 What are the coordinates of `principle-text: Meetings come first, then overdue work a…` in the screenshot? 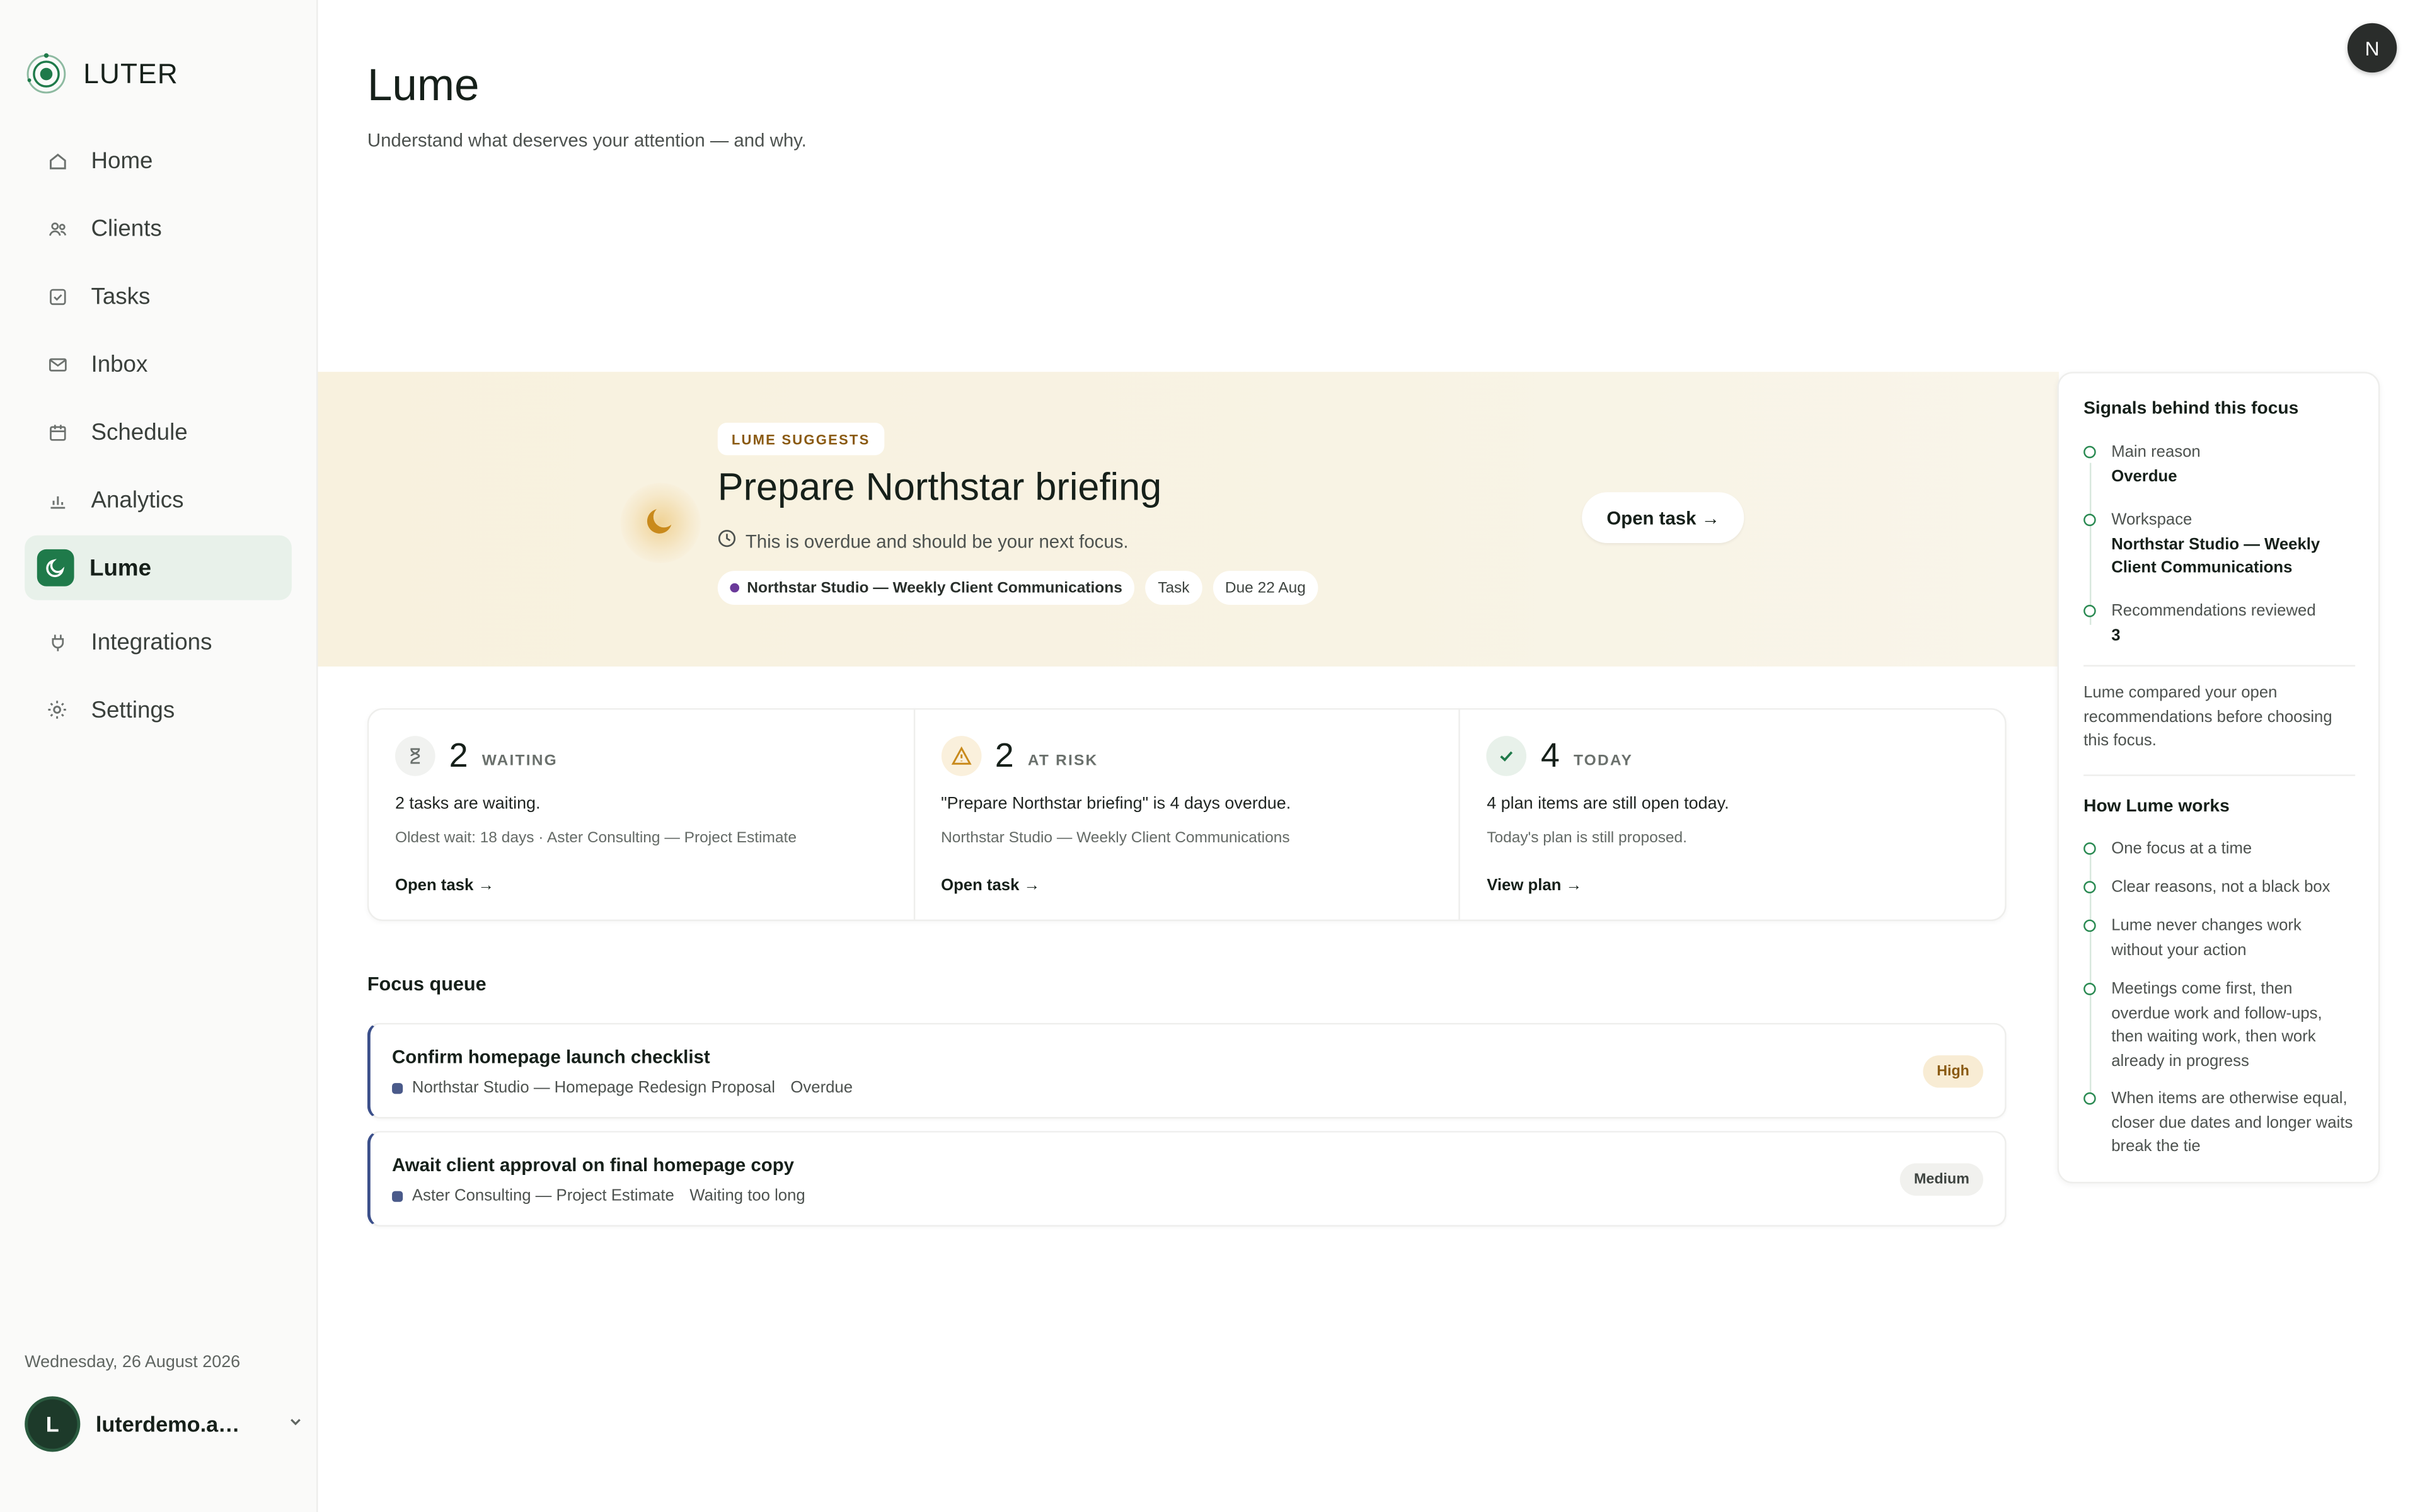 It's located at (2216, 1025).